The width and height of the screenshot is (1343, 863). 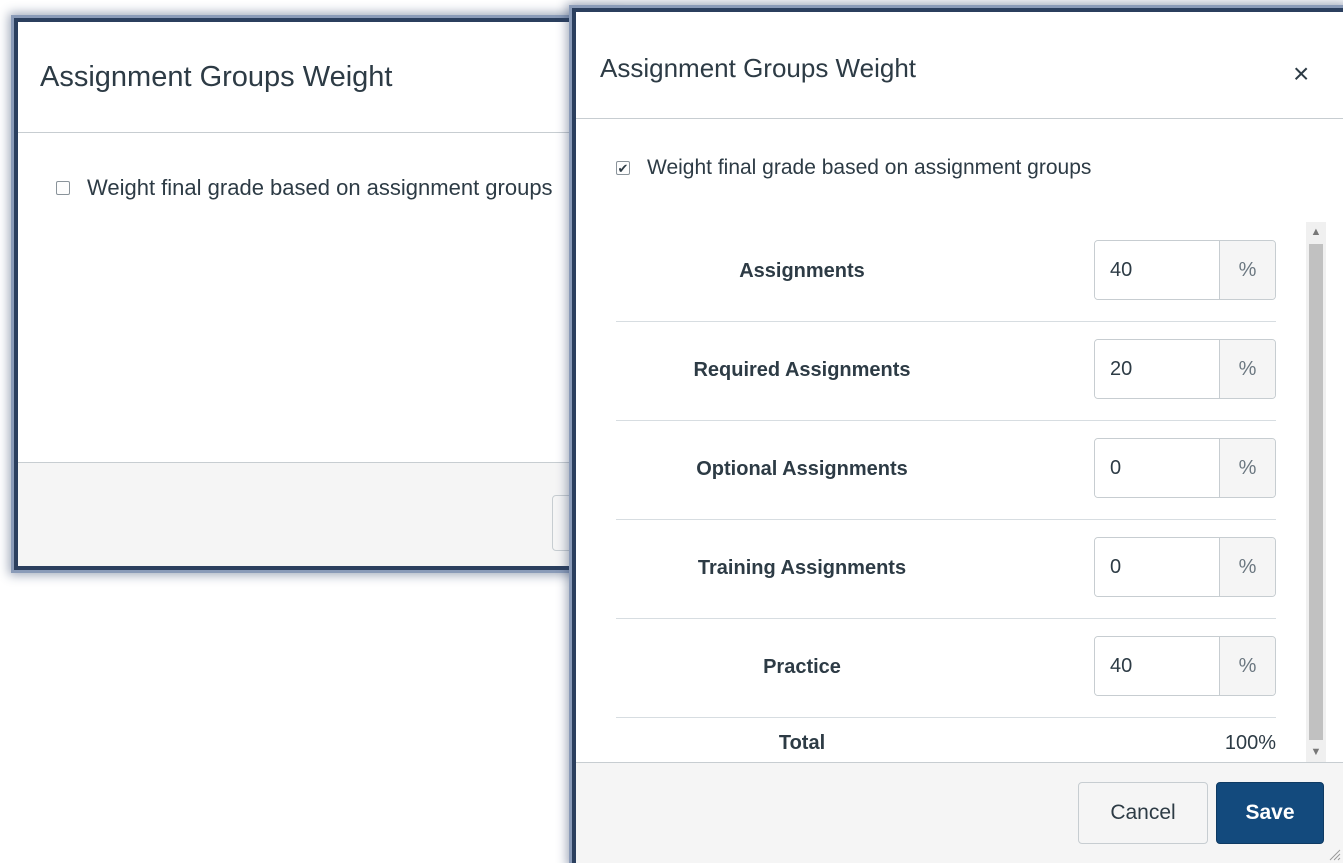 What do you see at coordinates (802, 370) in the screenshot?
I see `group-name: Required Assignments` at bounding box center [802, 370].